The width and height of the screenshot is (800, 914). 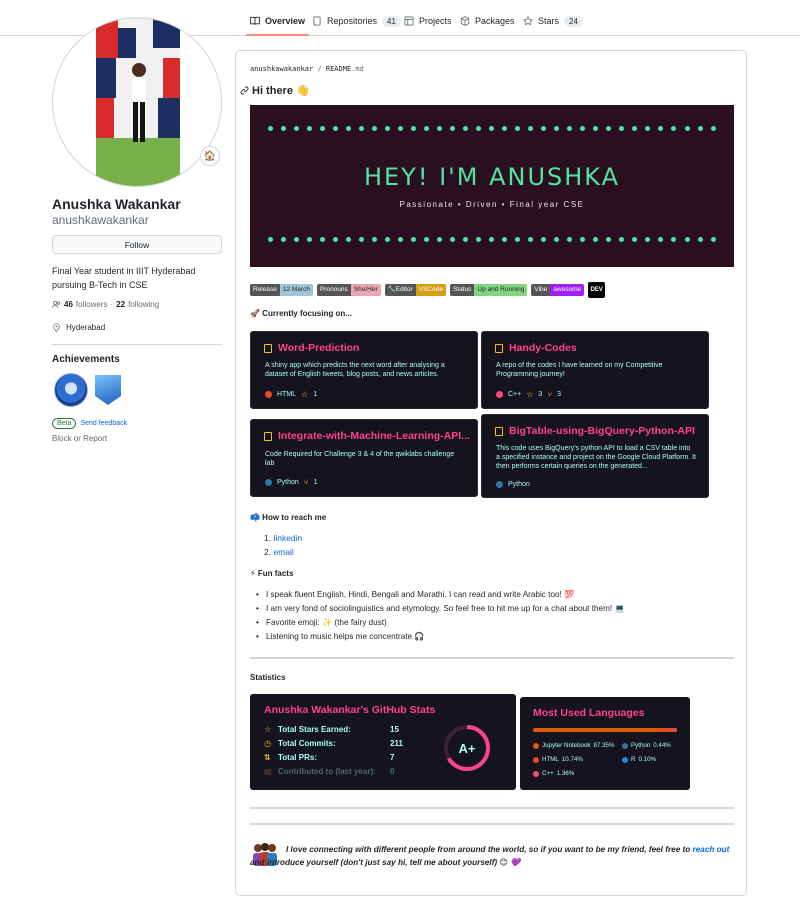 I want to click on card-footer: HTML ☆ 1, so click(x=291, y=394).